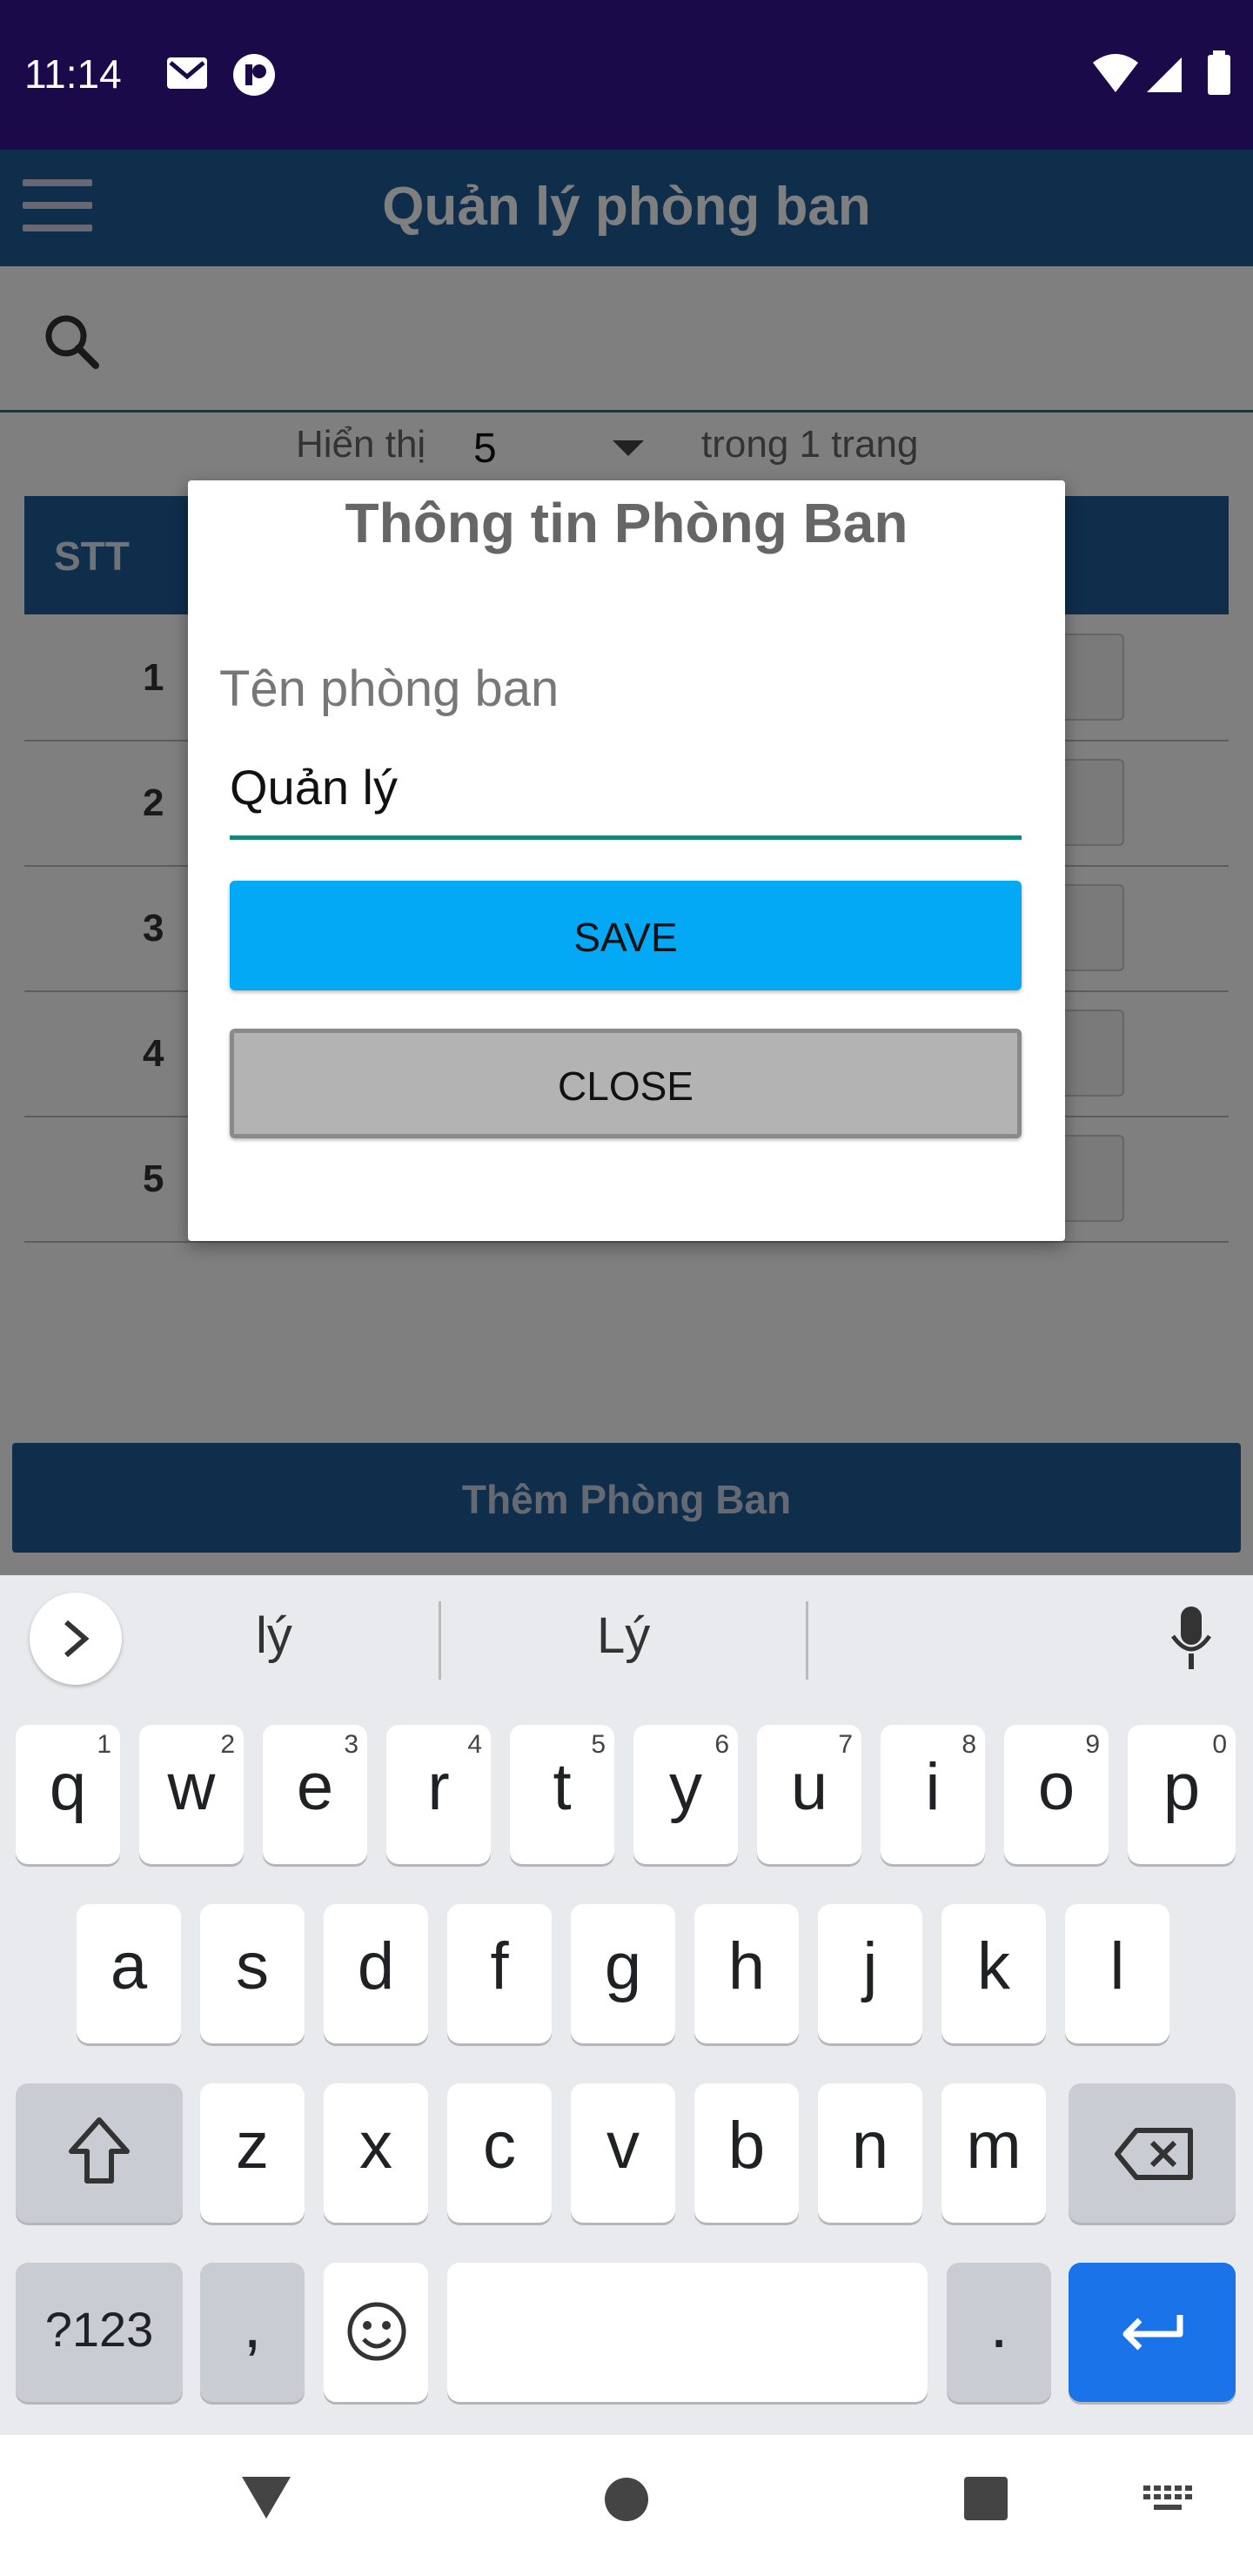 This screenshot has width=1253, height=2576. What do you see at coordinates (438, 1794) in the screenshot?
I see `key-r: 4r` at bounding box center [438, 1794].